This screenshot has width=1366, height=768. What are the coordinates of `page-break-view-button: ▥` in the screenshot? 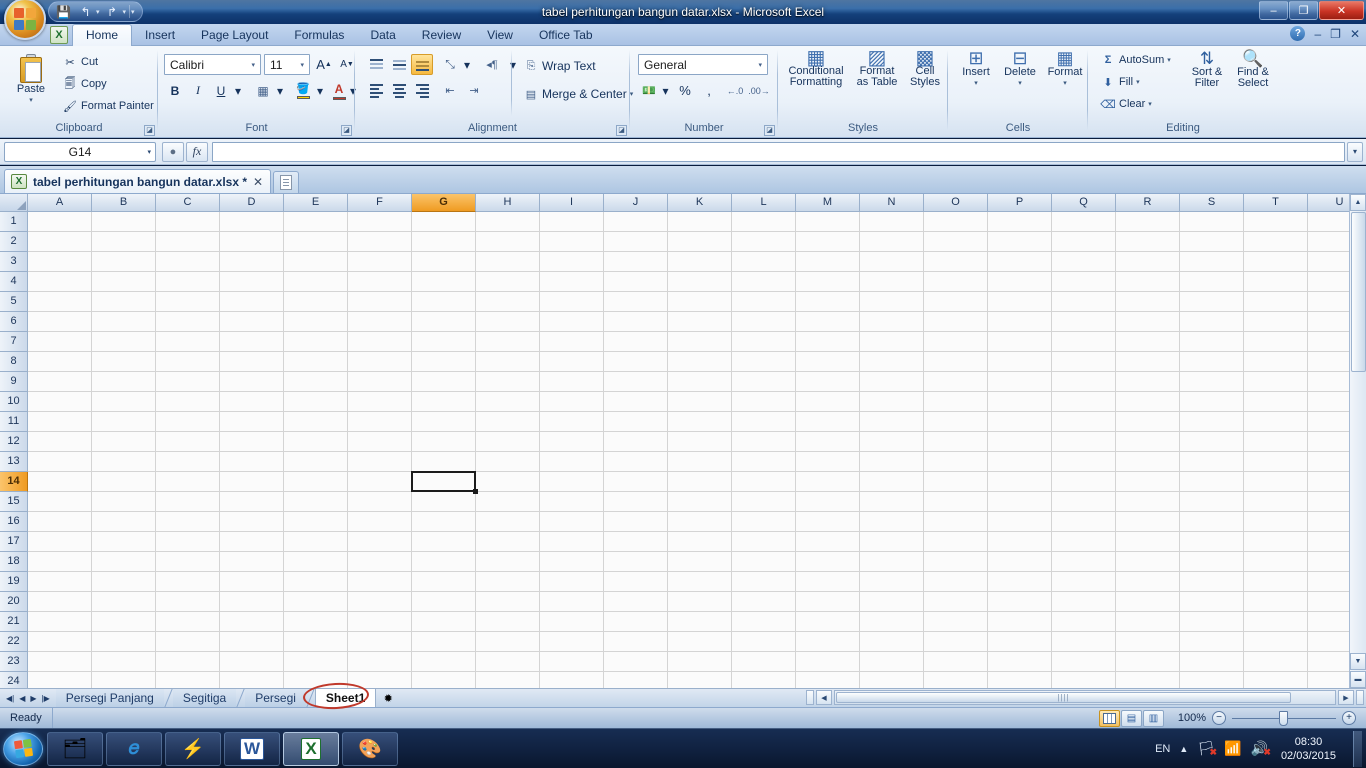 It's located at (1153, 718).